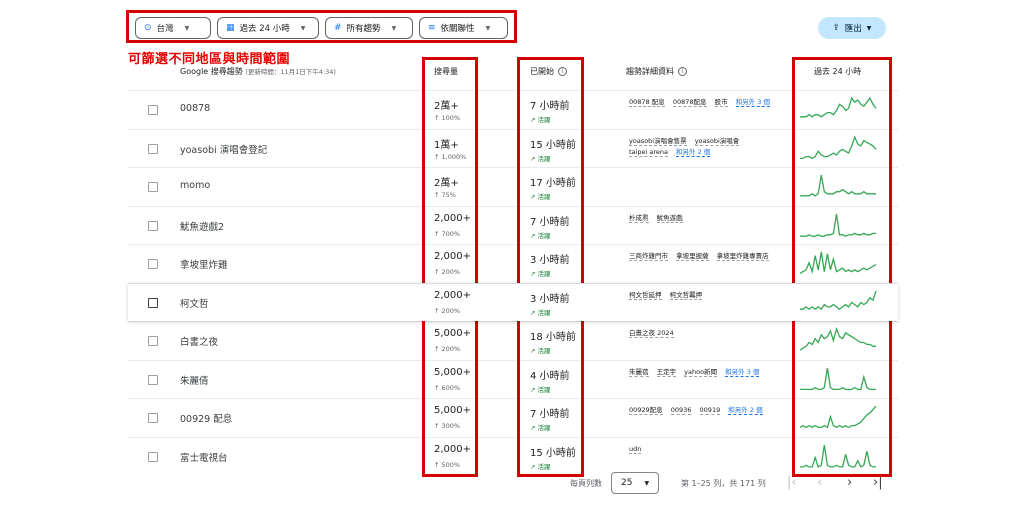 The height and width of the screenshot is (512, 1024). I want to click on related-query-chip: yahoo新聞, so click(701, 372).